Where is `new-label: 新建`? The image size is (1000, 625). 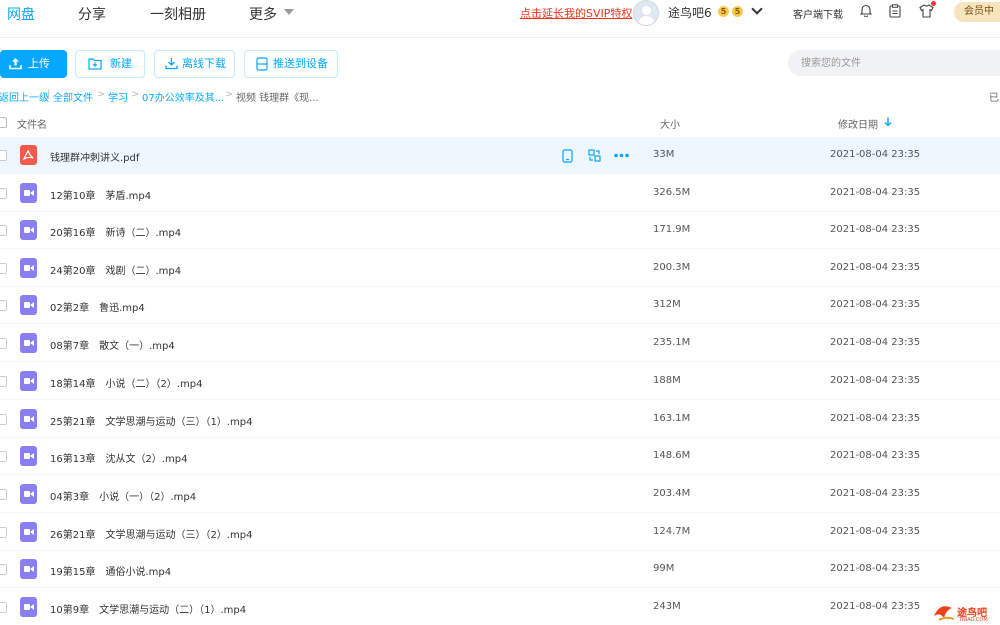
new-label: 新建 is located at coordinates (121, 63).